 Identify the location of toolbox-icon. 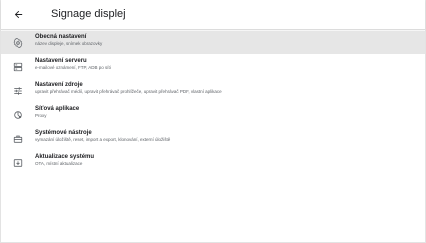
(17, 138).